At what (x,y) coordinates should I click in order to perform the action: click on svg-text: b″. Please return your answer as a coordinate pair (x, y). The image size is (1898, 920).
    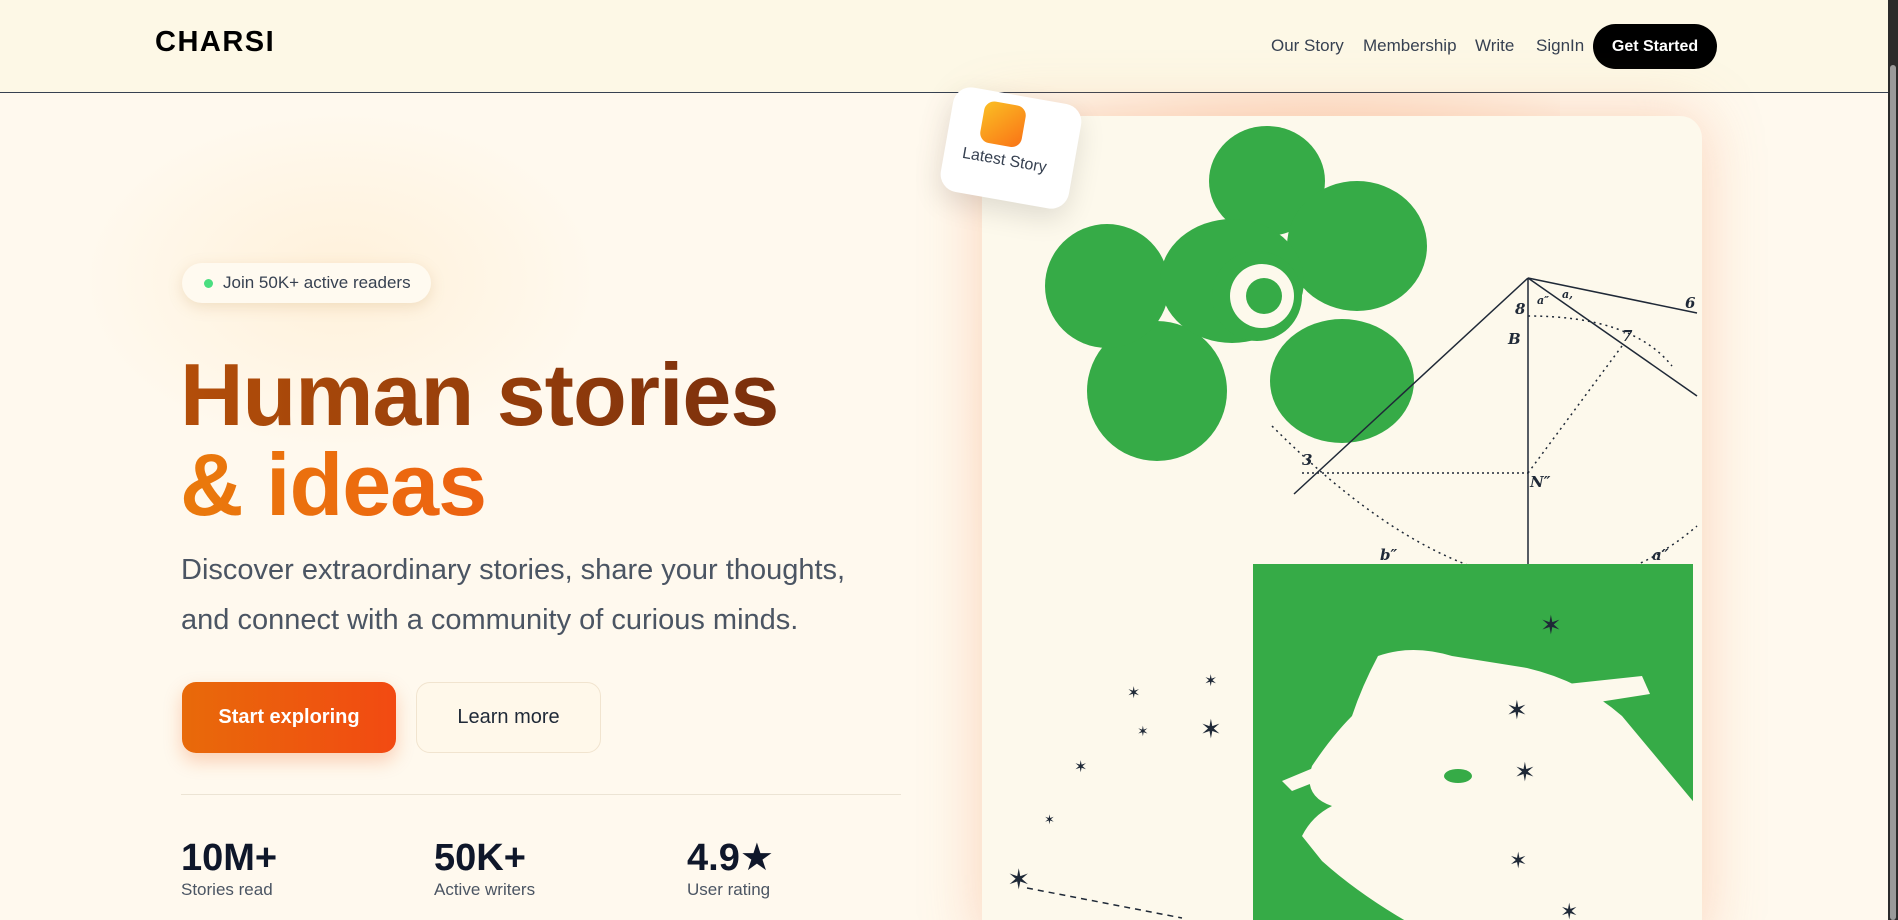
    Looking at the image, I should click on (1388, 555).